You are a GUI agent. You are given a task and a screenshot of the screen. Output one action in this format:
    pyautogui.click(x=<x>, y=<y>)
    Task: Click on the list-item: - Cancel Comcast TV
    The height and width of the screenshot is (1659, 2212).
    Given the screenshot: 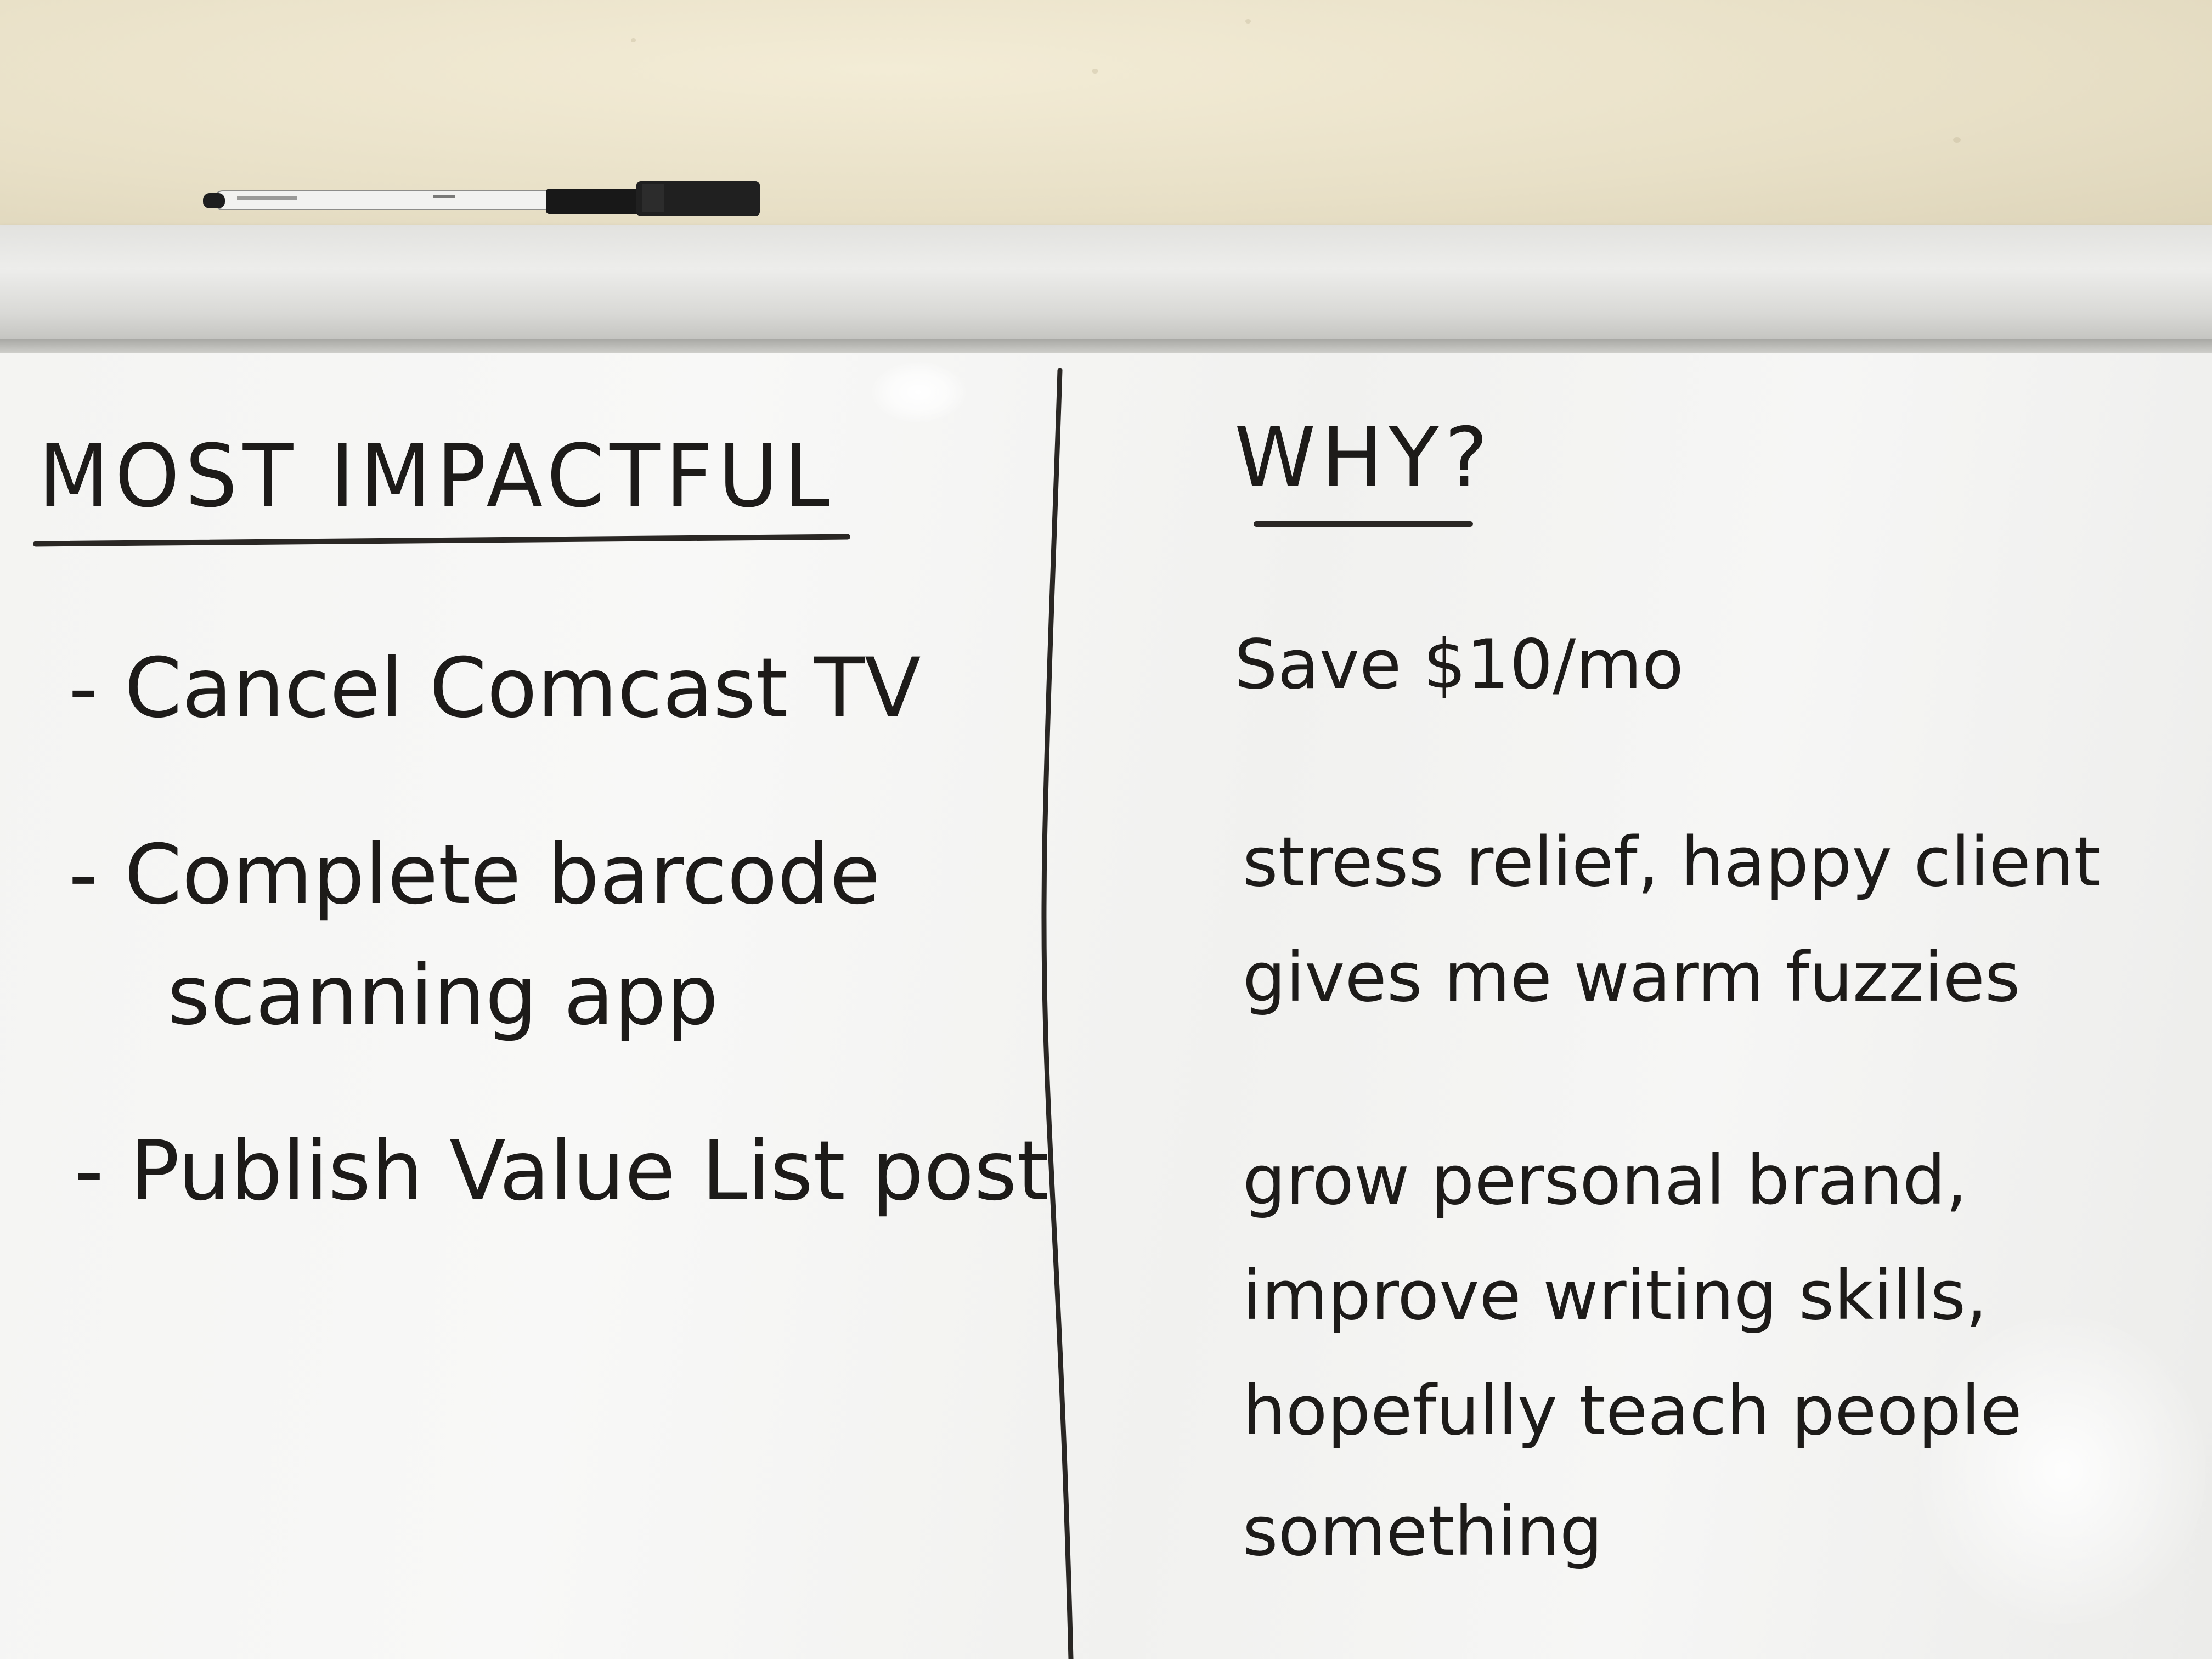 What is the action you would take?
    pyautogui.click(x=495, y=689)
    